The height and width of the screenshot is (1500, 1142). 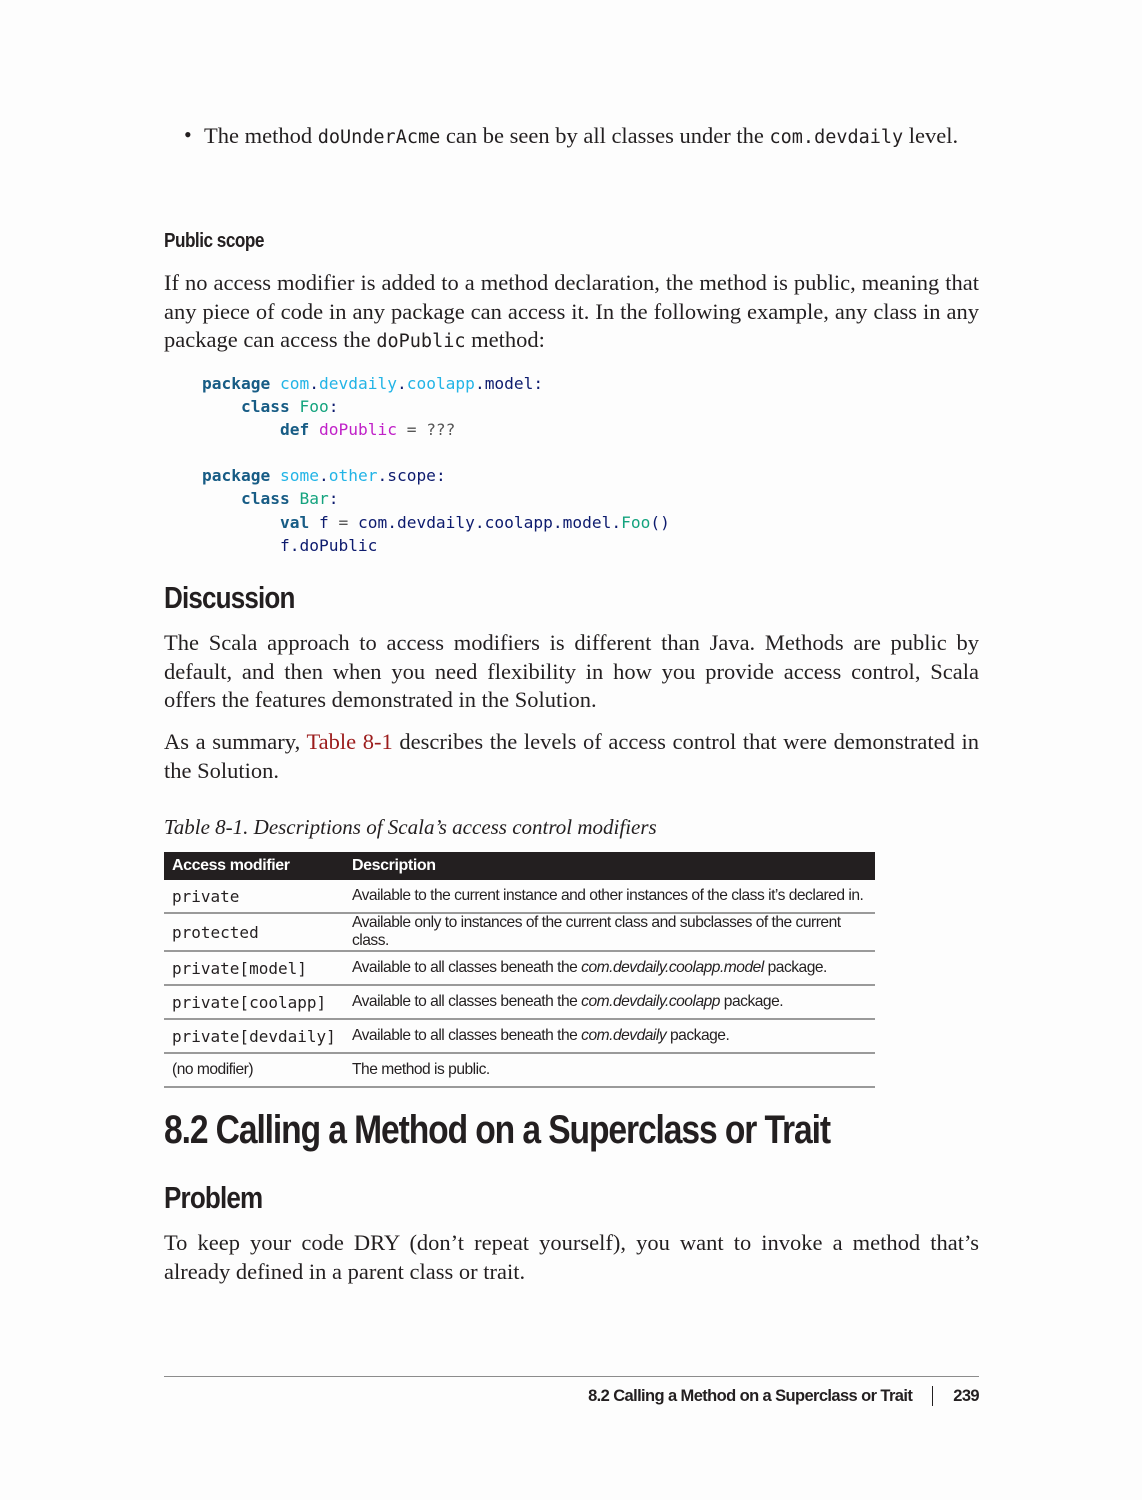 What do you see at coordinates (254, 897) in the screenshot?
I see `modifier-cell: private` at bounding box center [254, 897].